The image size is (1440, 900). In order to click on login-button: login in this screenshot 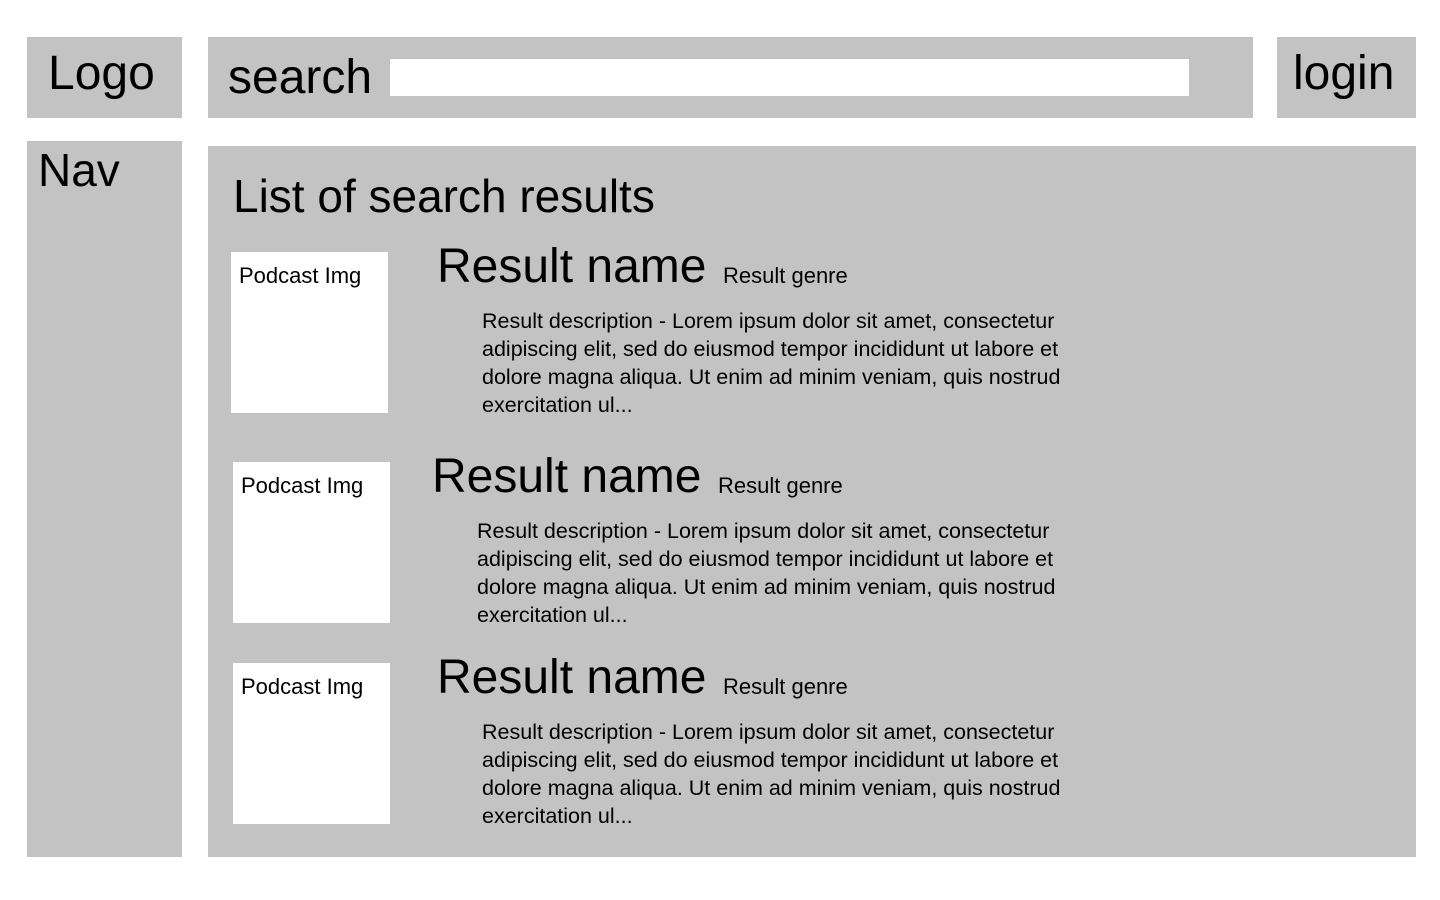, I will do `click(1346, 77)`.